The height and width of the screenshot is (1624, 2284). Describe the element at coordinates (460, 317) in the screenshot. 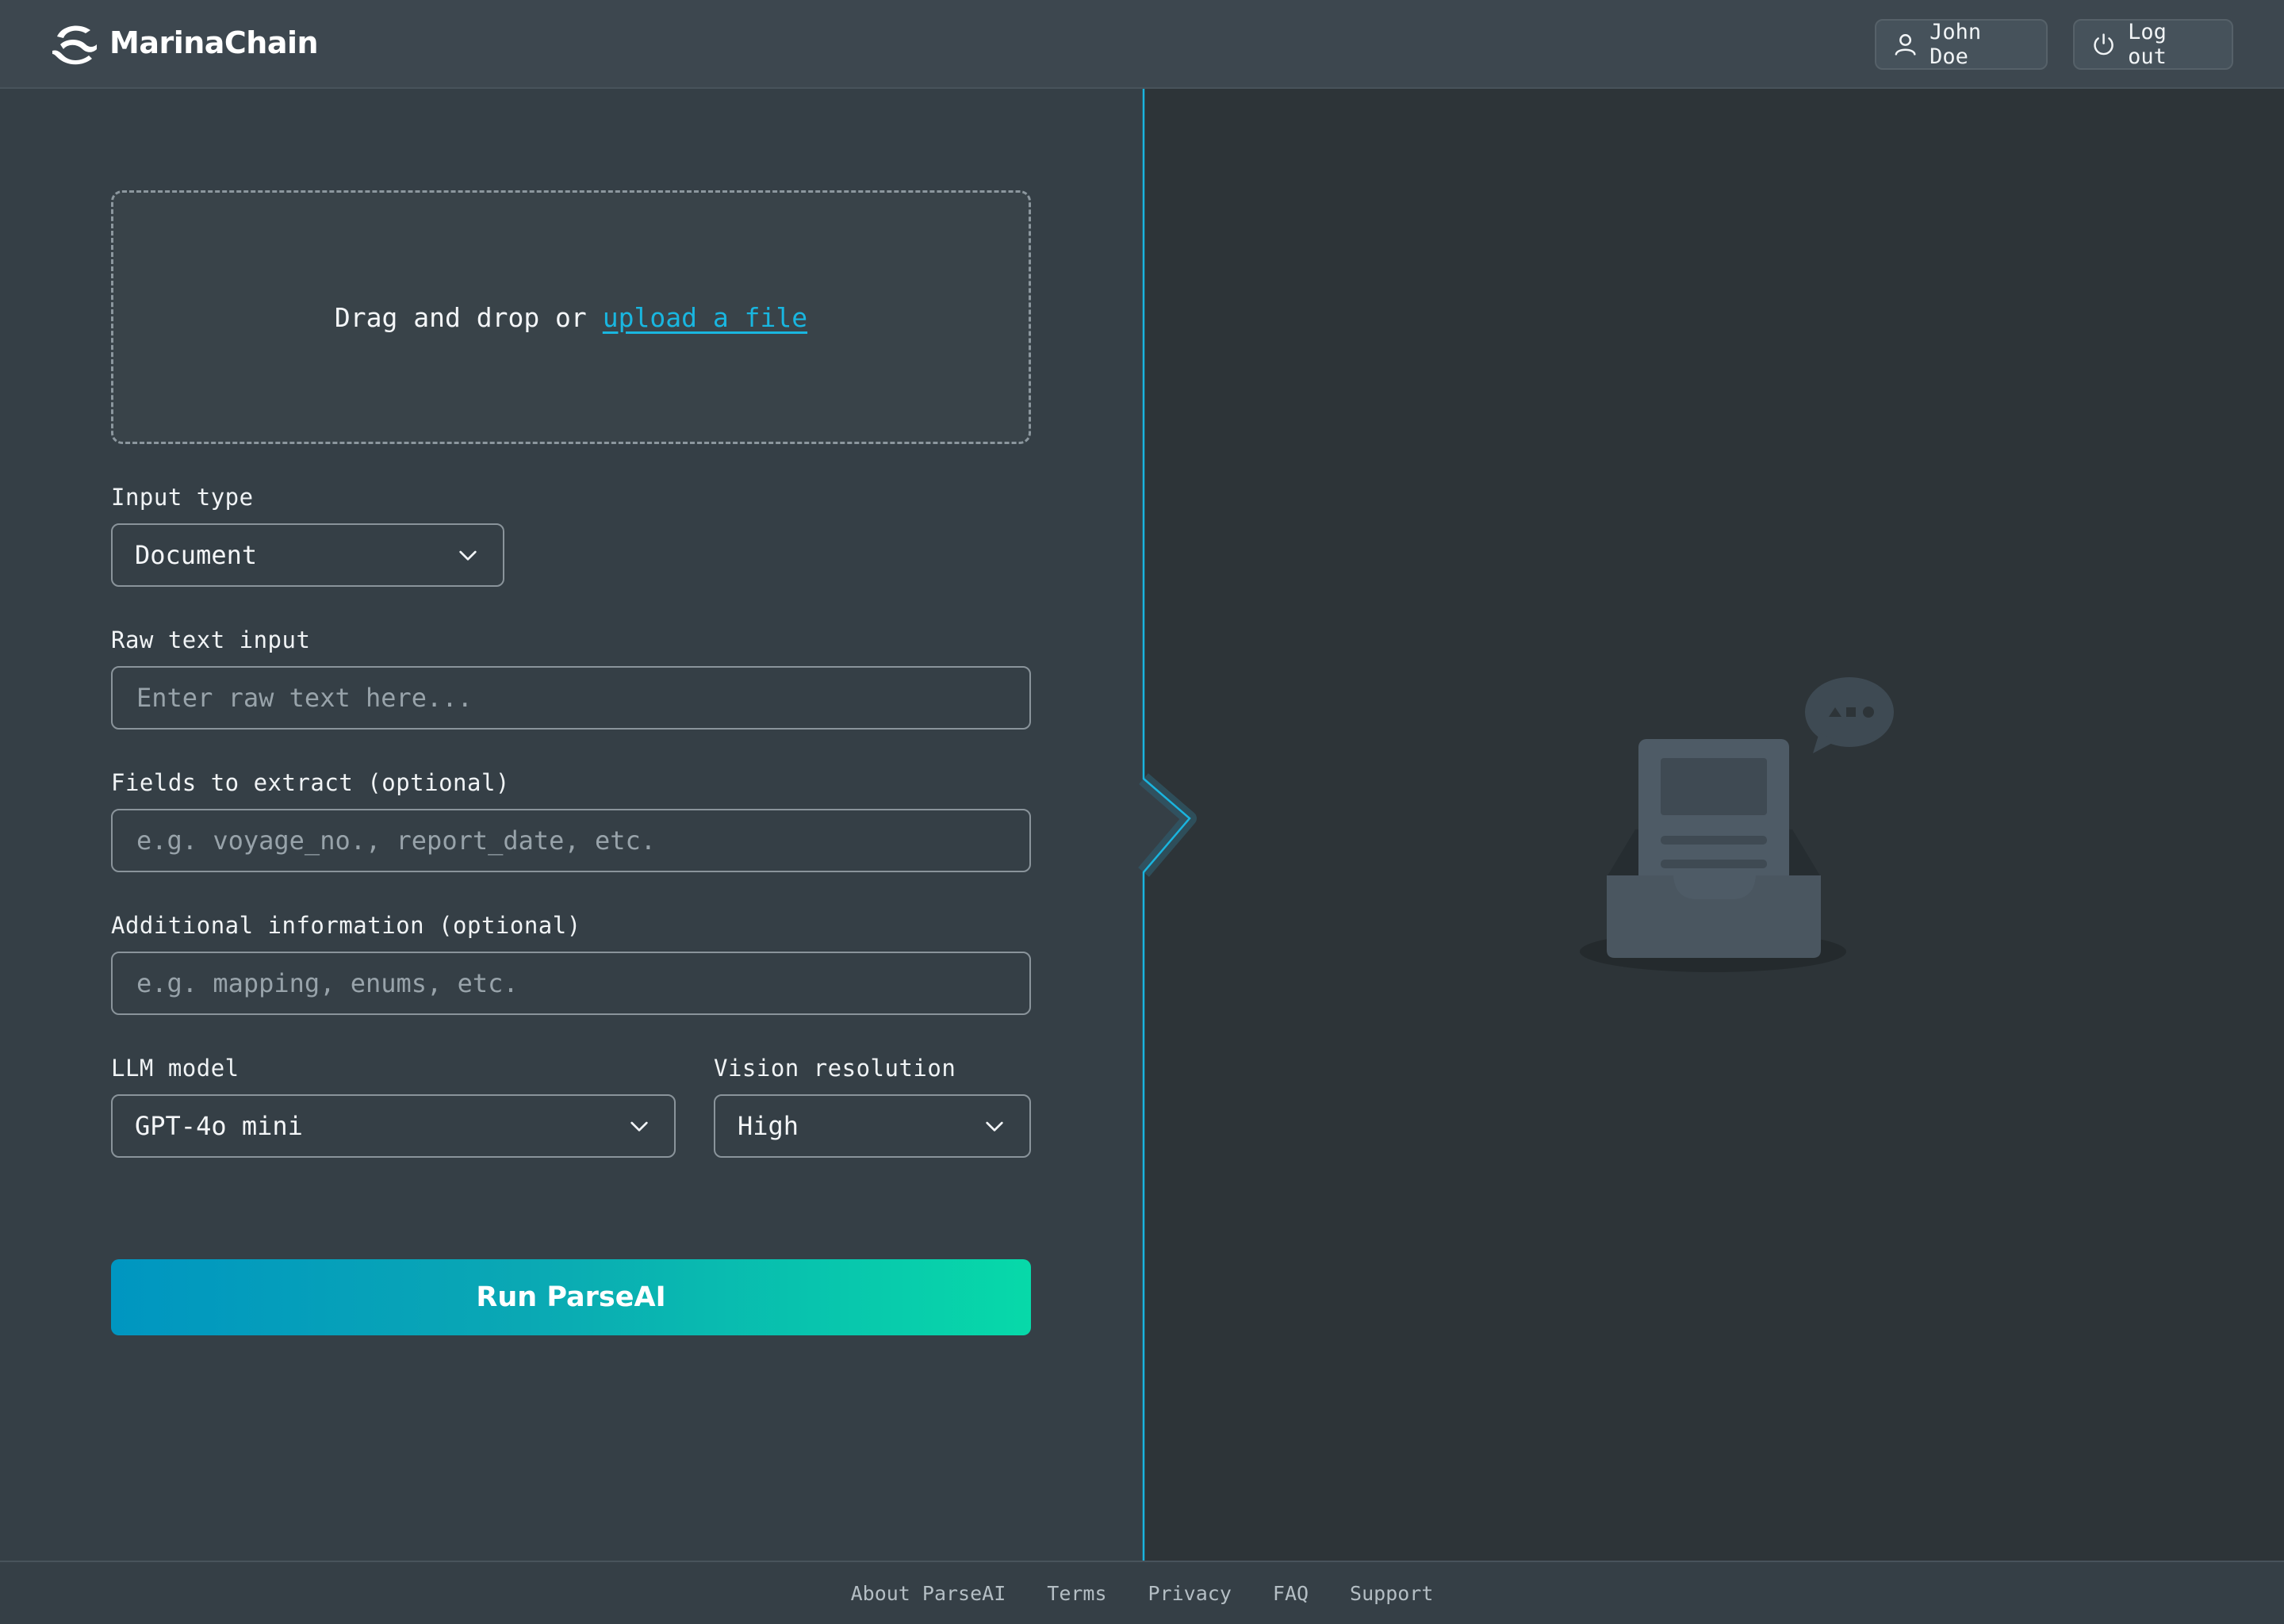

I see `dropzone-prompt: Drag and drop or` at that location.